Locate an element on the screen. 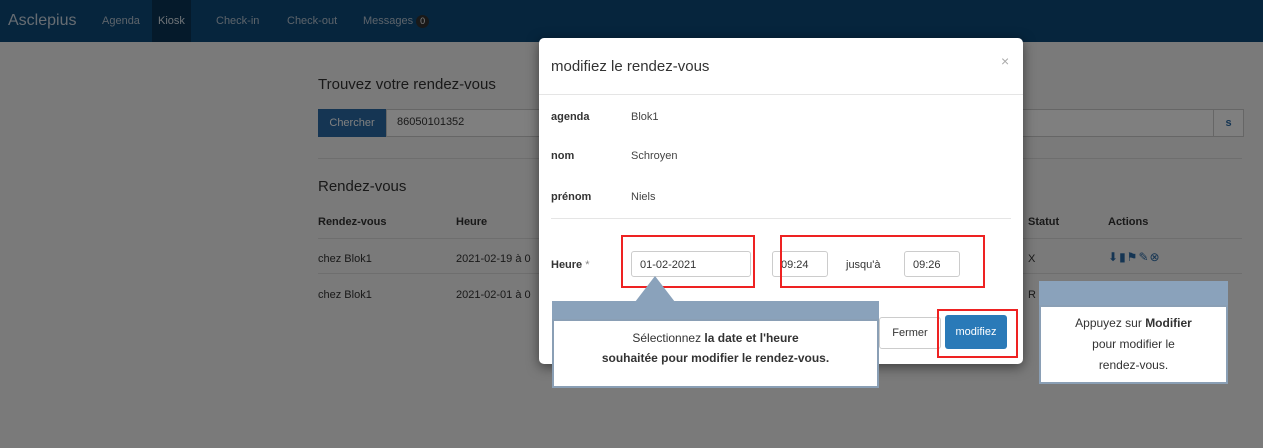 The image size is (1263, 448). left-callout-line-2: souhaitée pour modifier le rendez-vous. is located at coordinates (715, 358).